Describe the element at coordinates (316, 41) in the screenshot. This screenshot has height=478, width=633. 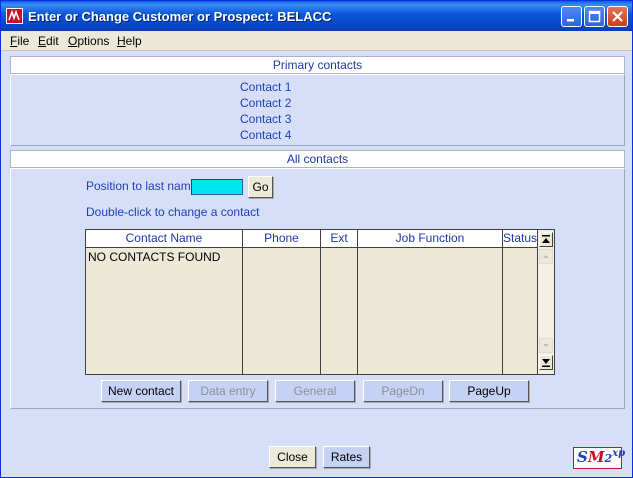
I see `menu-bar: File Edit Options Help` at that location.